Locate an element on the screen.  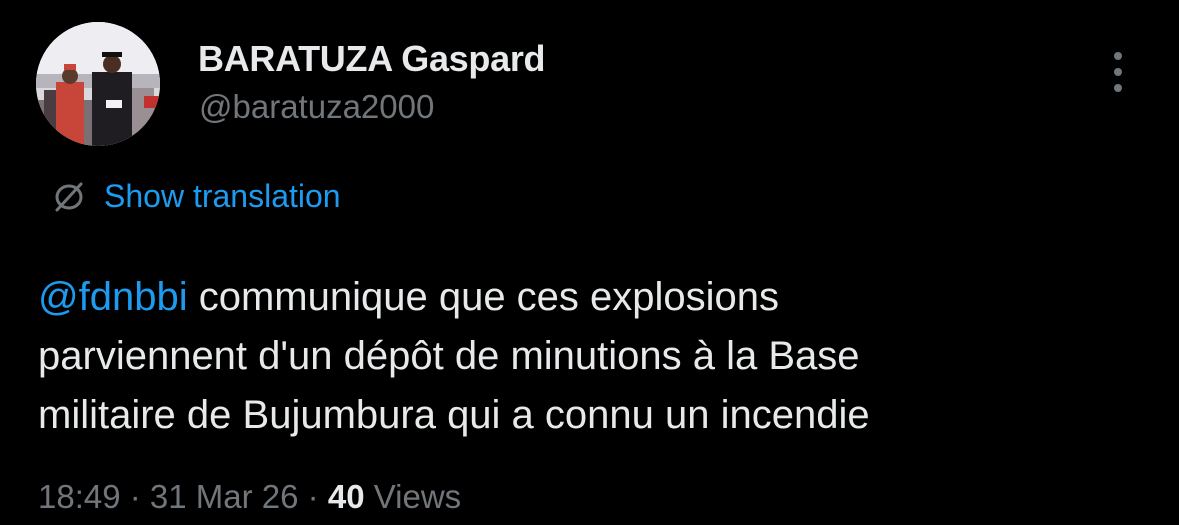
avatar is located at coordinates (98, 84).